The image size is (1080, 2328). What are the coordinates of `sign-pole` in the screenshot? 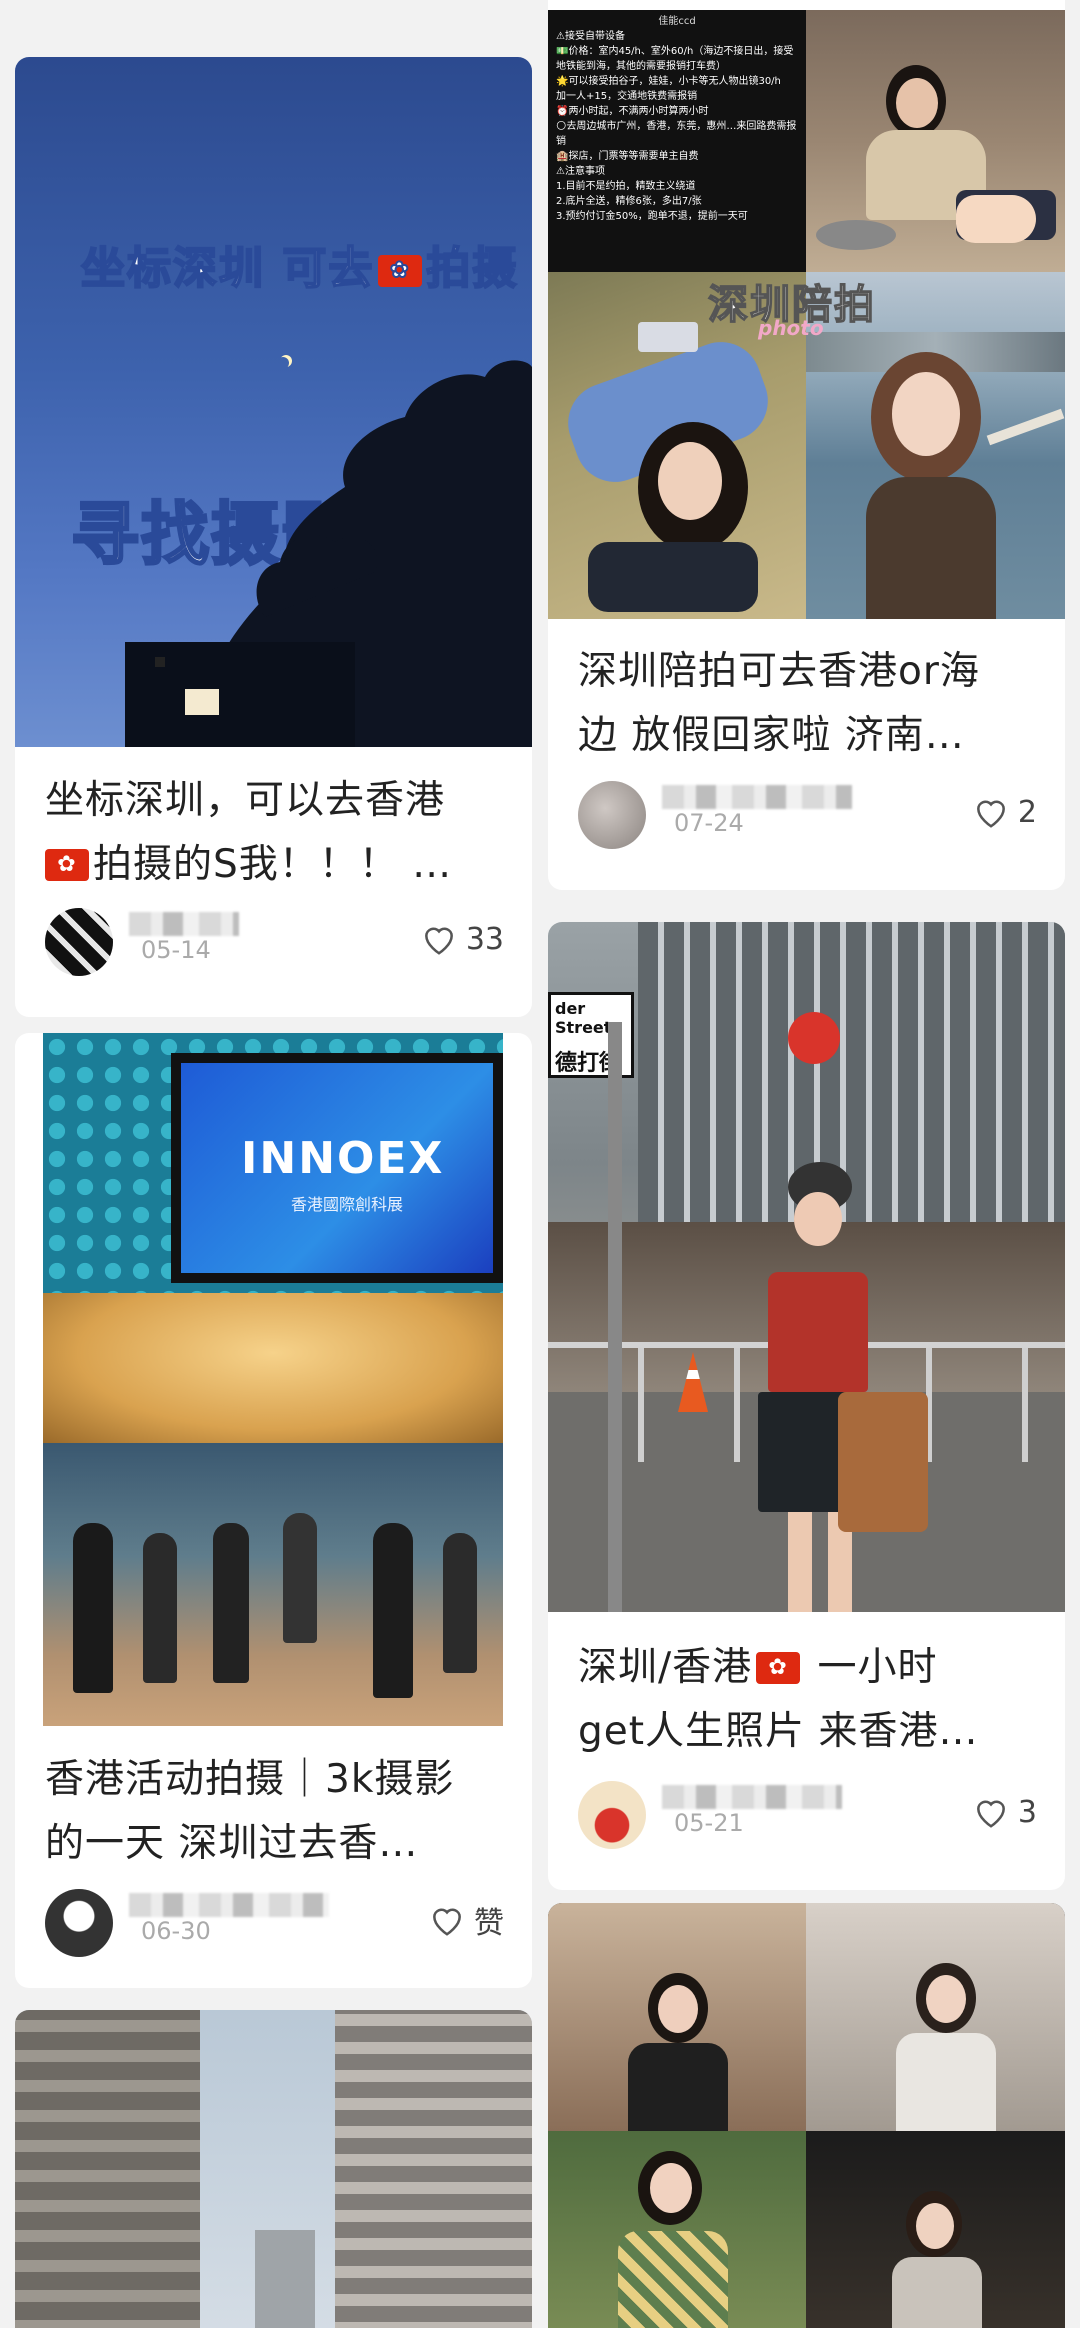 It's located at (615, 1317).